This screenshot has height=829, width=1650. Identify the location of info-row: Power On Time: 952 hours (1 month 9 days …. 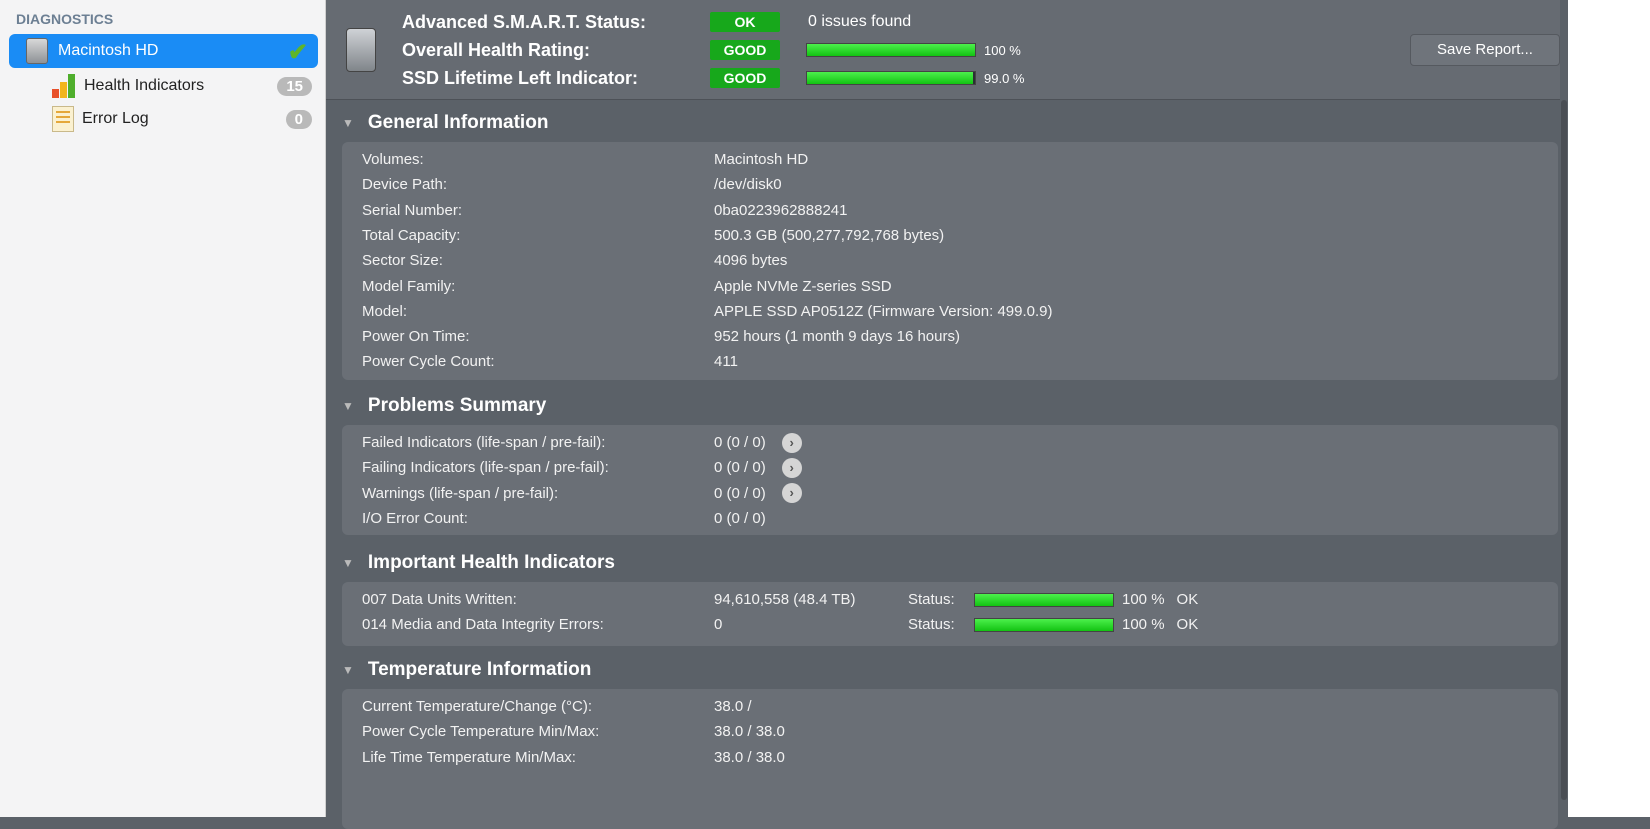
(661, 336).